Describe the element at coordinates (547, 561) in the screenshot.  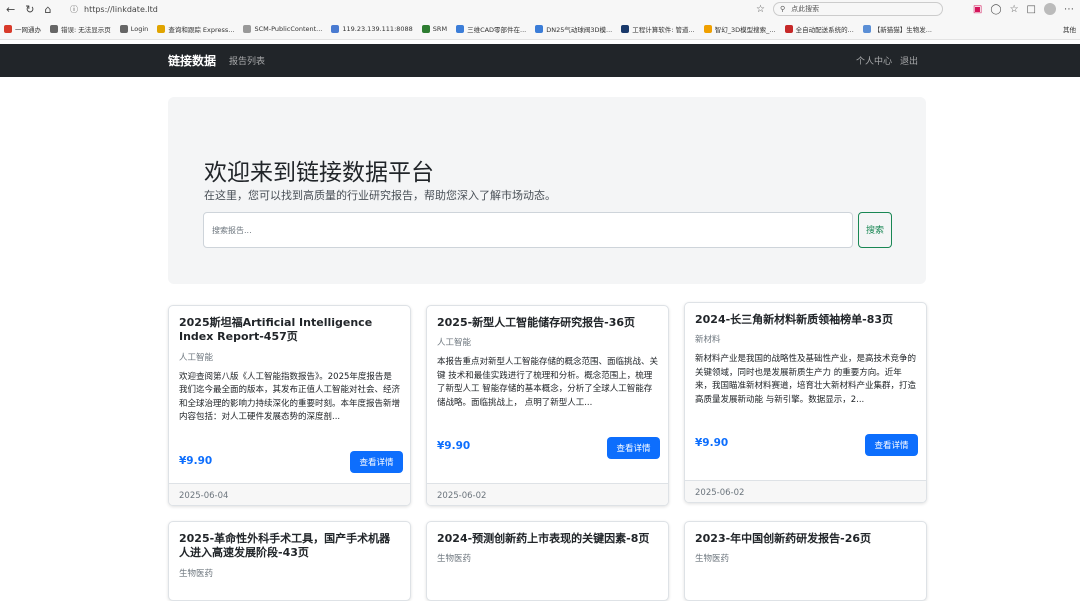
I see `report-card: 2024-预测创新药上市表现的关键因素-8页 生物医药` at that location.